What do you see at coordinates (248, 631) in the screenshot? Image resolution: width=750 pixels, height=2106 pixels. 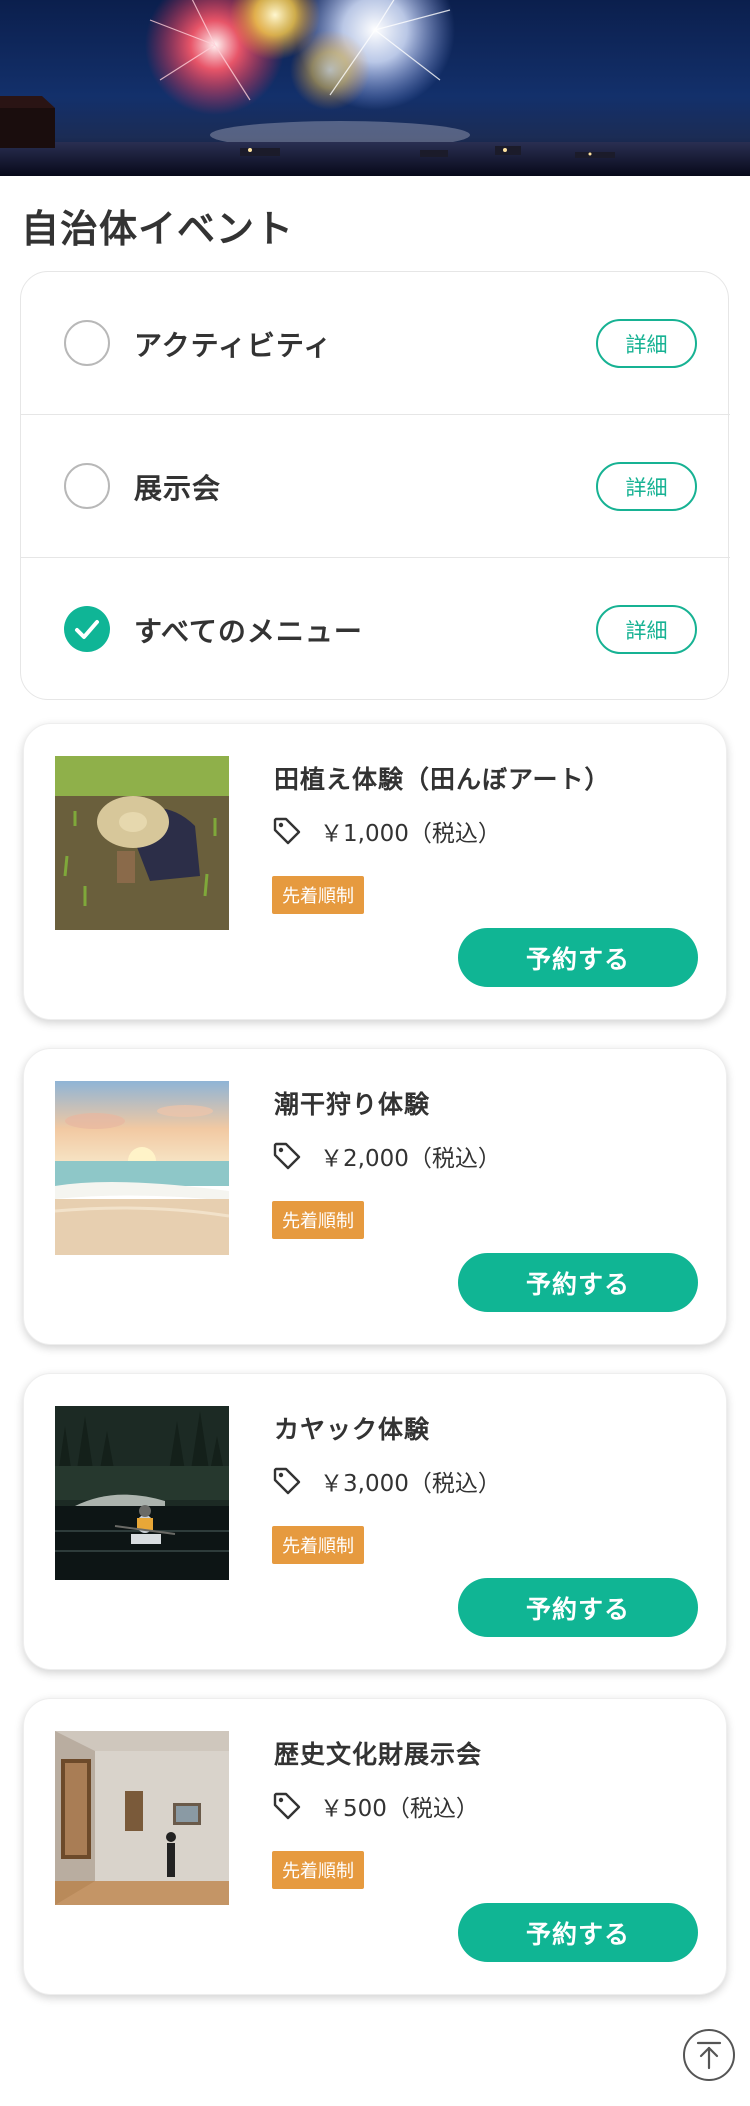 I see `filter-label: すべてのメニュー` at bounding box center [248, 631].